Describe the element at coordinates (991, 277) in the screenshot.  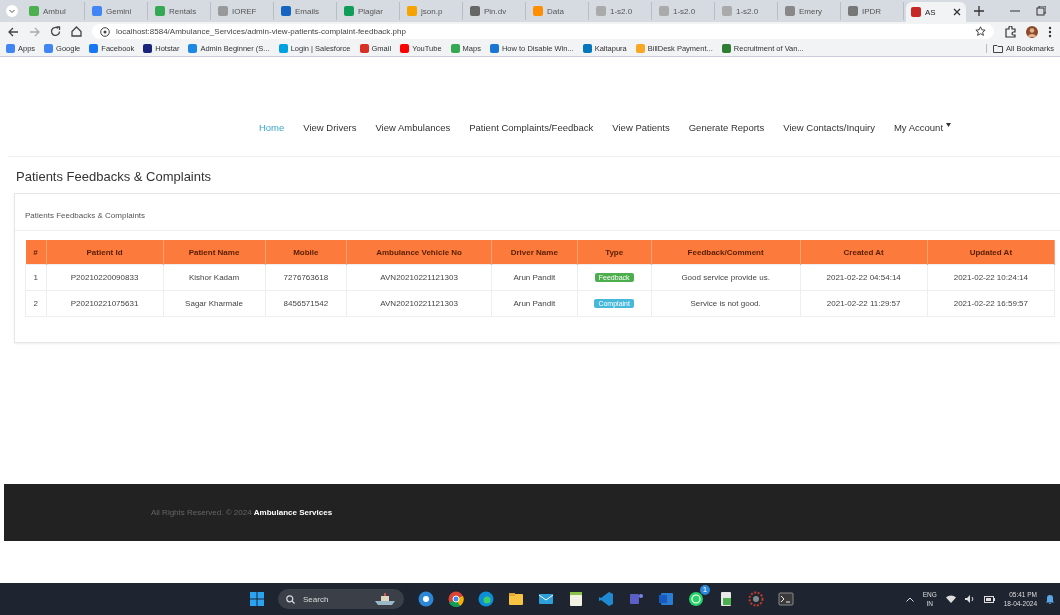
I see `table-cell: 2021-02-22 10:24:14` at that location.